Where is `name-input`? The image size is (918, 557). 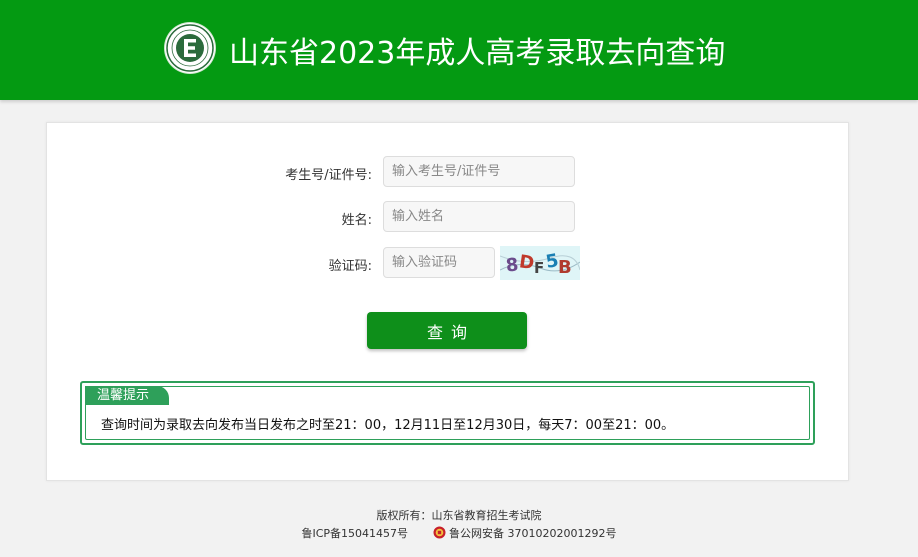 name-input is located at coordinates (479, 216).